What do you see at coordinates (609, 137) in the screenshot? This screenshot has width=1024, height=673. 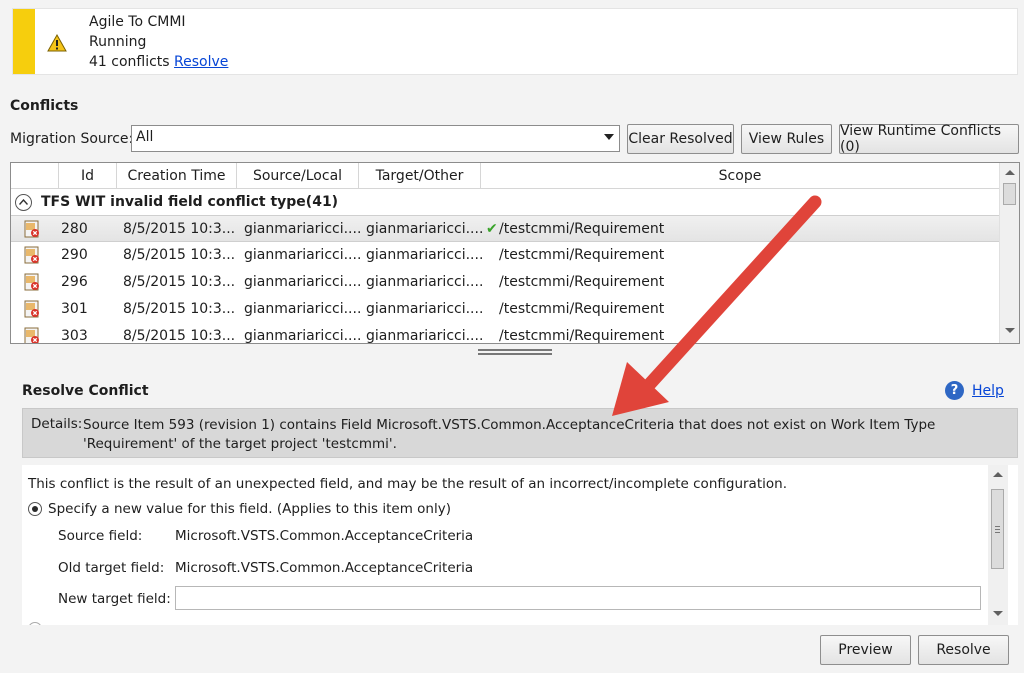 I see `dropdown-arrow-icon` at bounding box center [609, 137].